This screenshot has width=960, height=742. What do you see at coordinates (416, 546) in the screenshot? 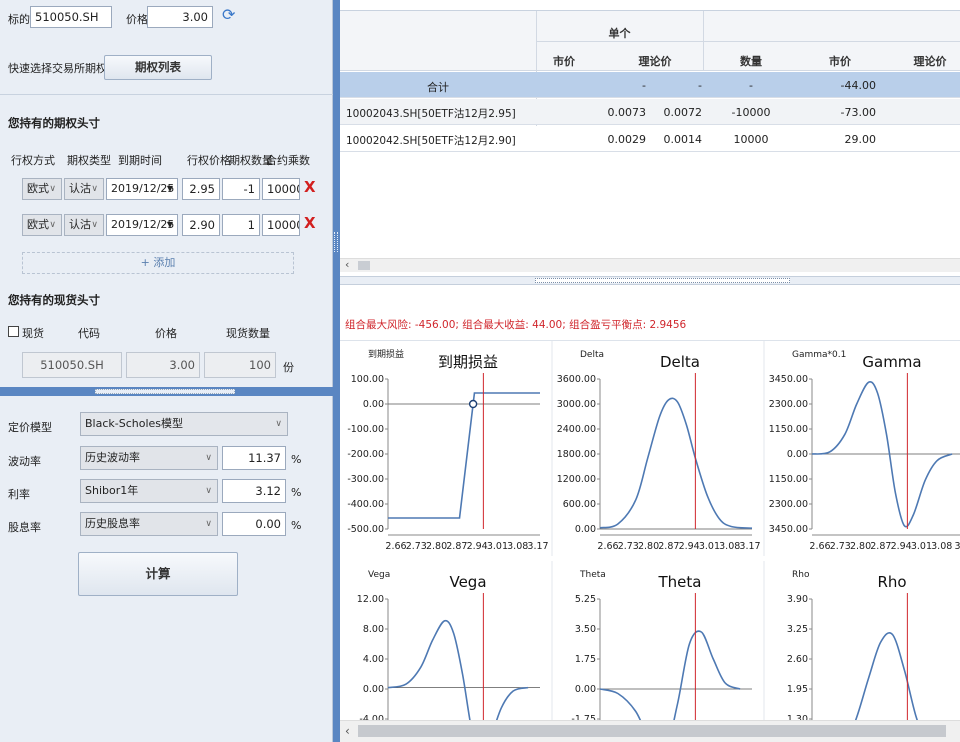
I see `x-tick-label: 2.73` at bounding box center [416, 546].